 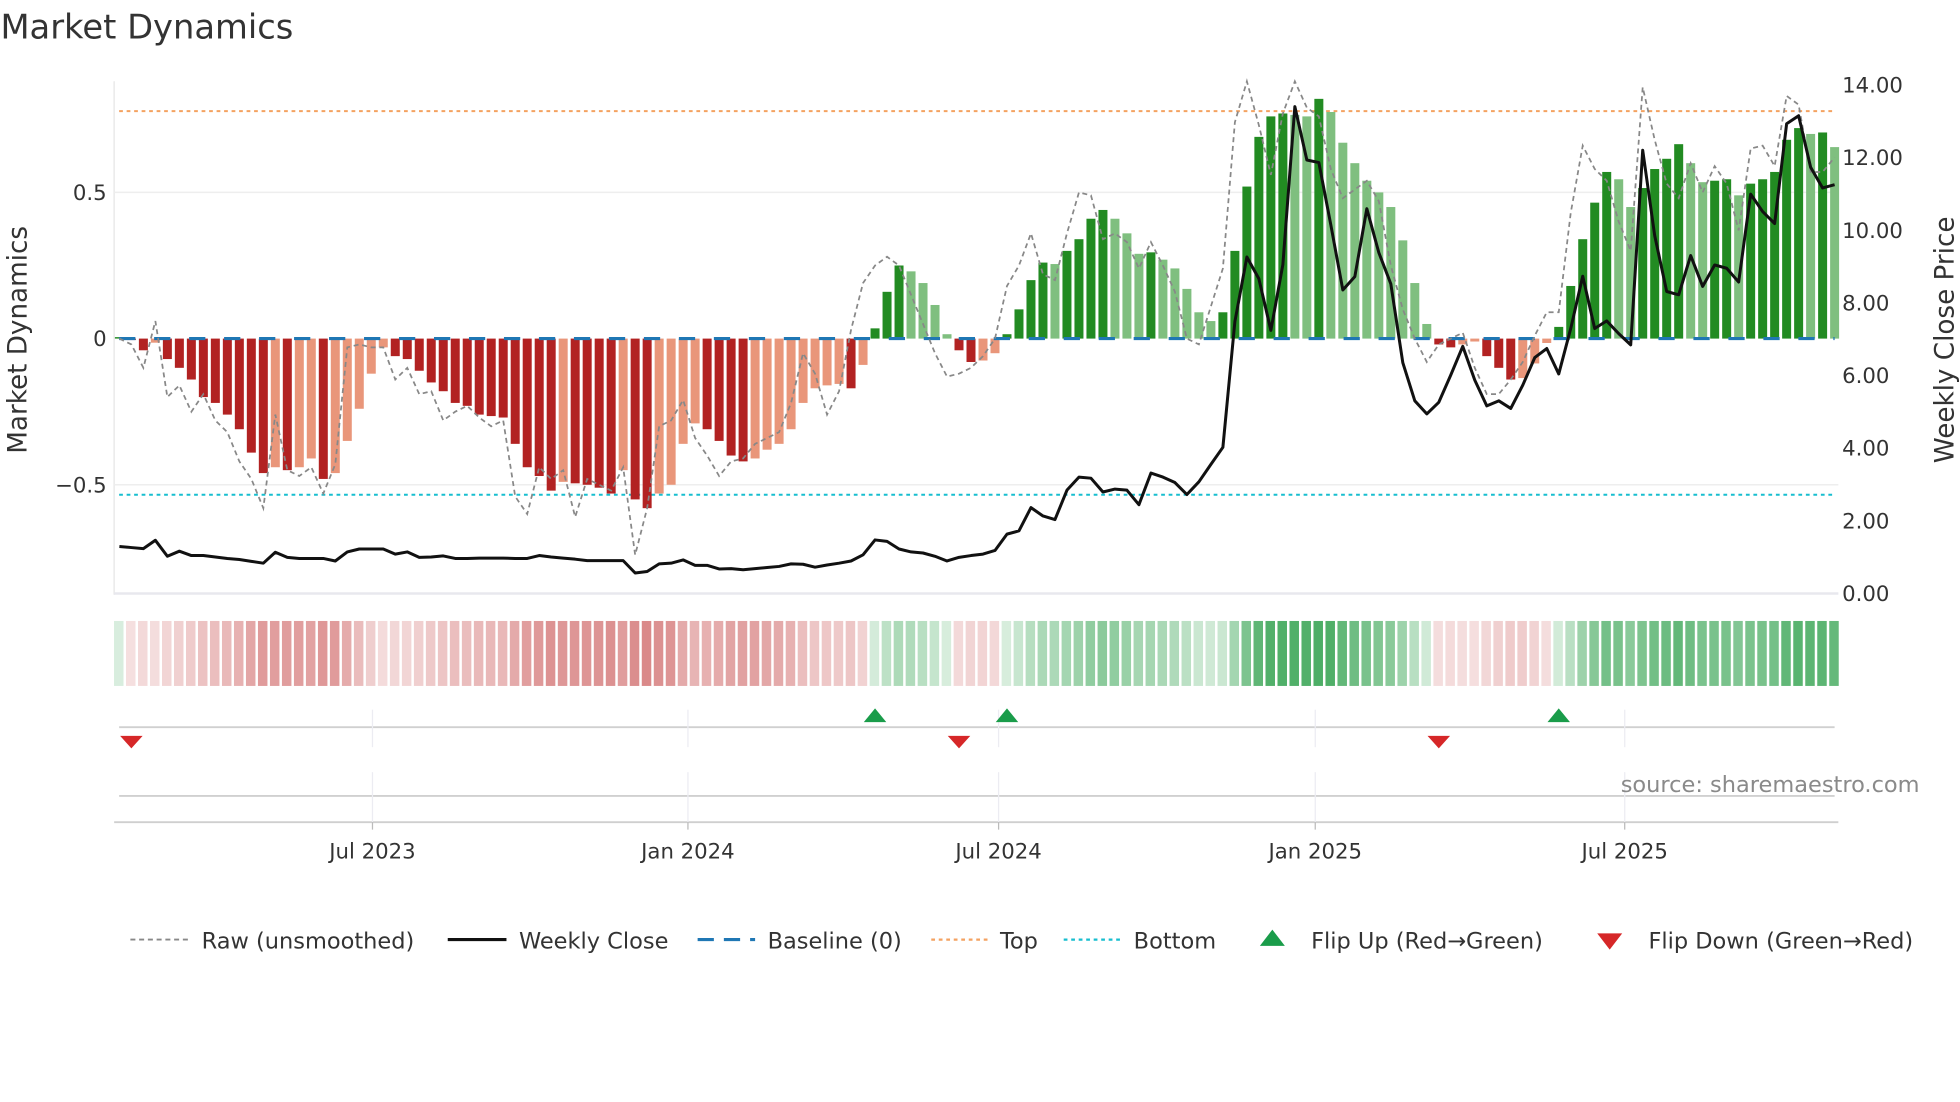 I want to click on x-tick-label: Jul 2023, so click(x=371, y=851).